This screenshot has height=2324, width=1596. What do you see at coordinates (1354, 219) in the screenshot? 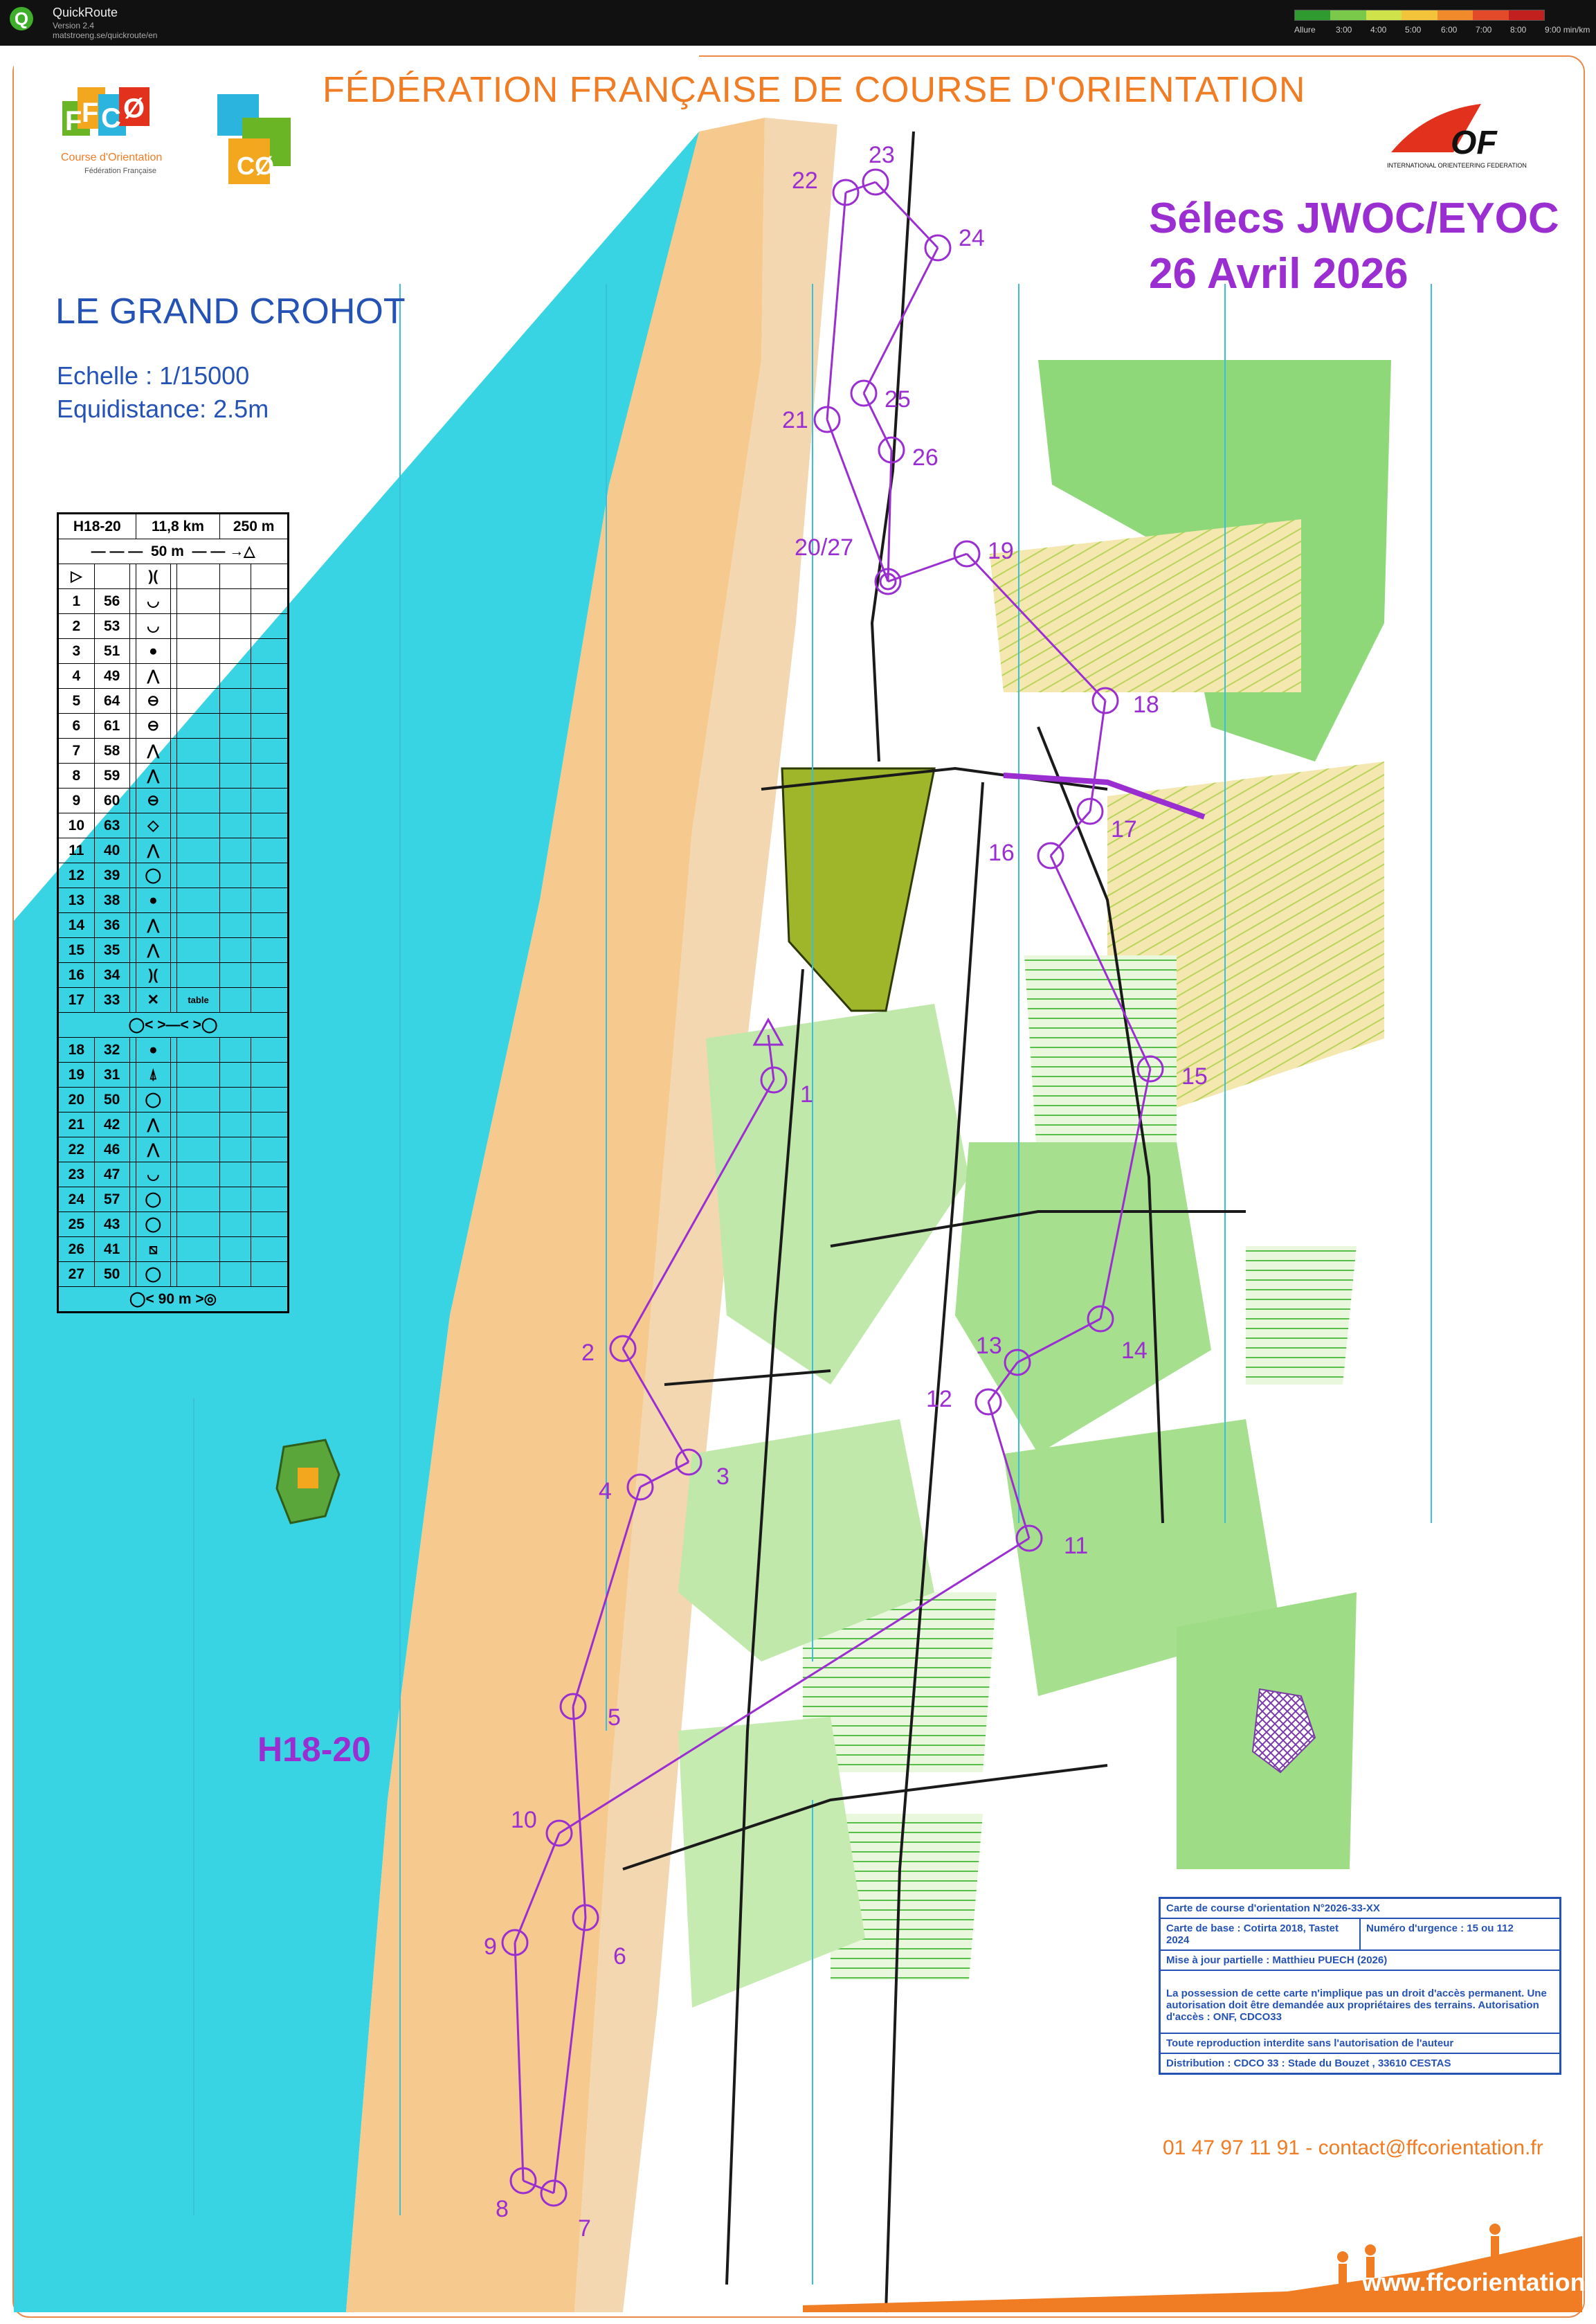
I see `event-title: Sélecs JWOC/EYOC` at bounding box center [1354, 219].